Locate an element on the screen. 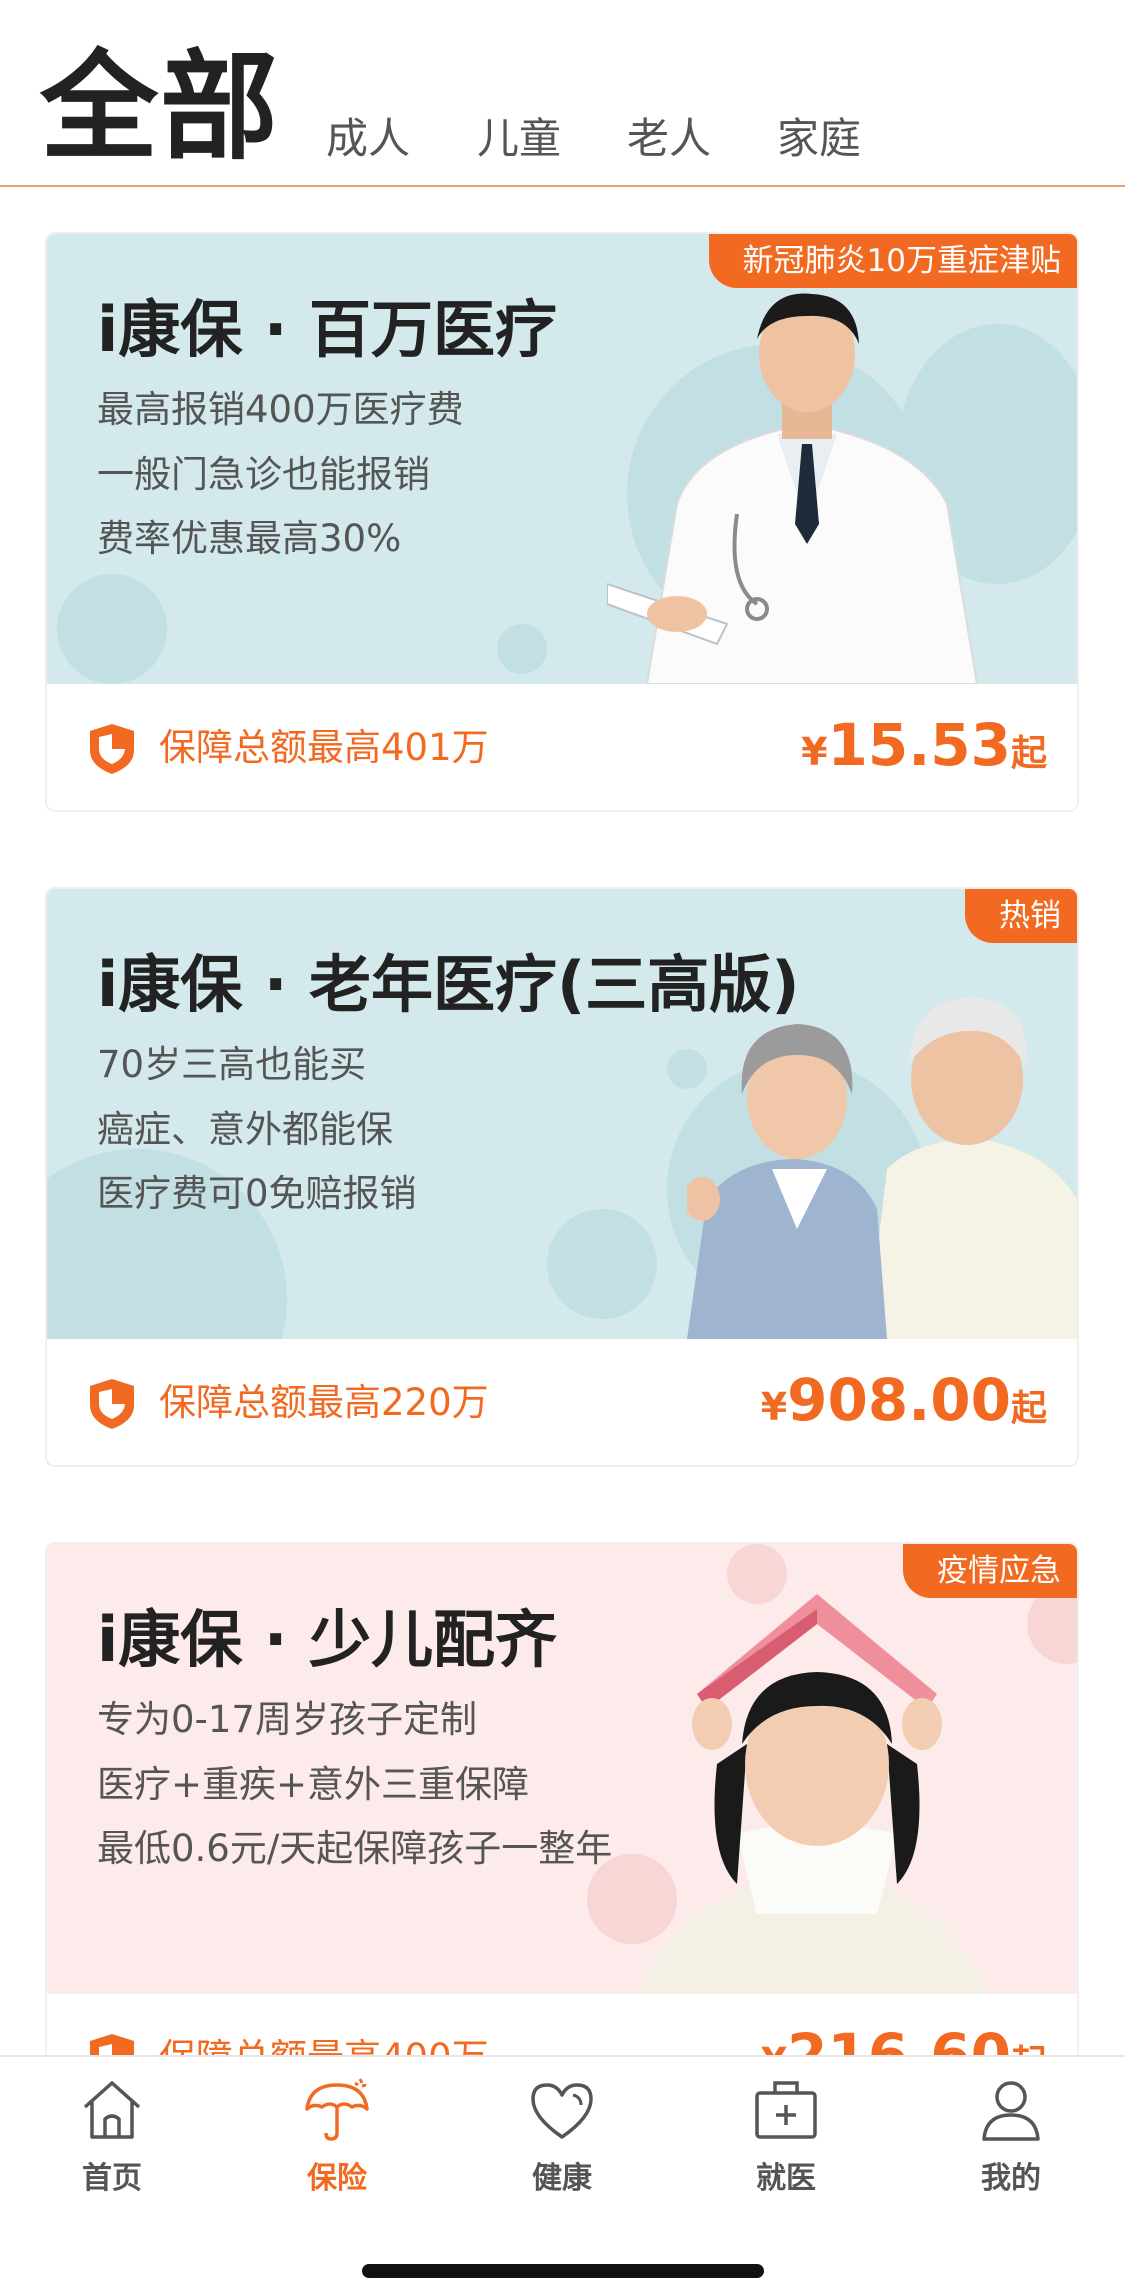 The height and width of the screenshot is (2282, 1125). medical-kit-icon is located at coordinates (786, 2110).